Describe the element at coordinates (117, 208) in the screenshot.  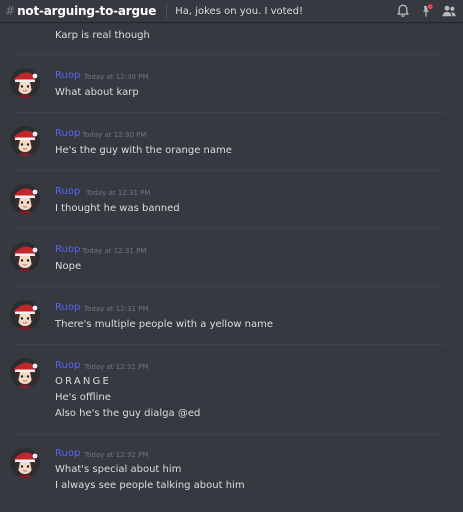
I see `message-text: I thought he was banned` at that location.